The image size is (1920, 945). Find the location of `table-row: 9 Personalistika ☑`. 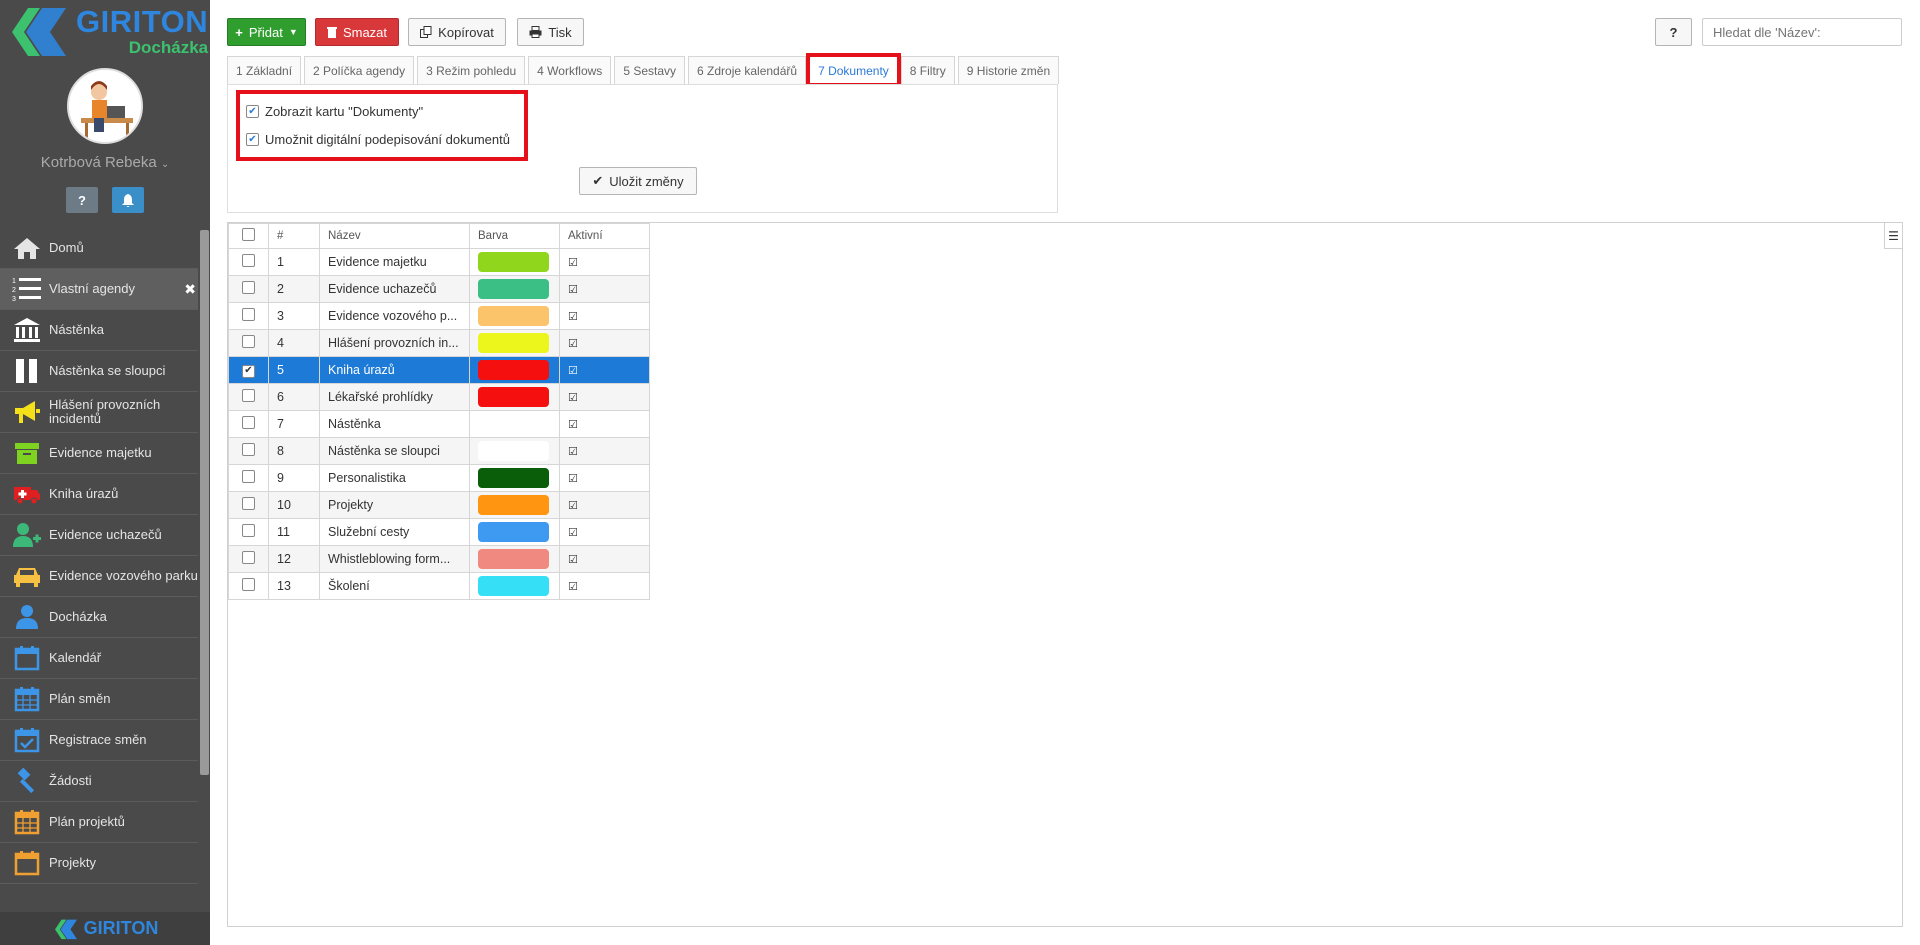

table-row: 9 Personalistika ☑ is located at coordinates (439, 478).